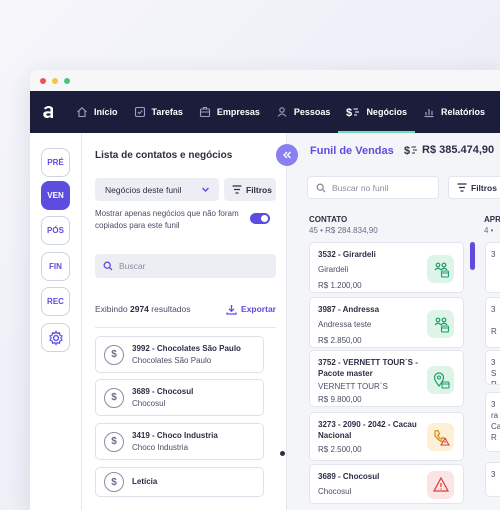 This screenshot has width=500, height=510. Describe the element at coordinates (373, 254) in the screenshot. I see `deal-title: 3532 - Girardeli` at that location.